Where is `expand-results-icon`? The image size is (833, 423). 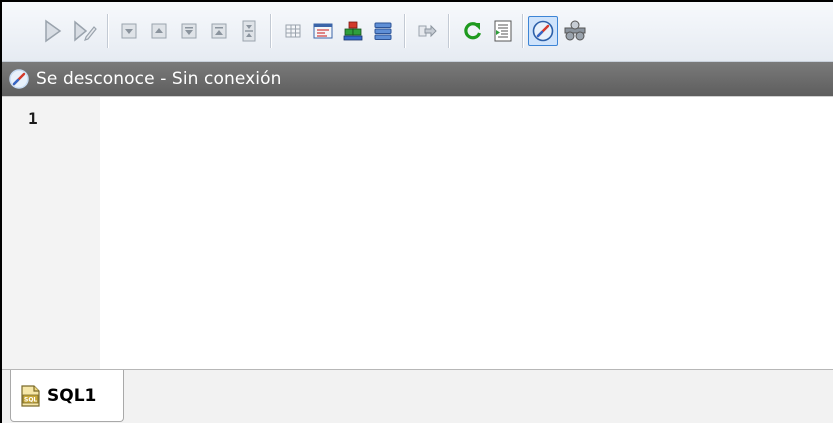 expand-results-icon is located at coordinates (249, 31).